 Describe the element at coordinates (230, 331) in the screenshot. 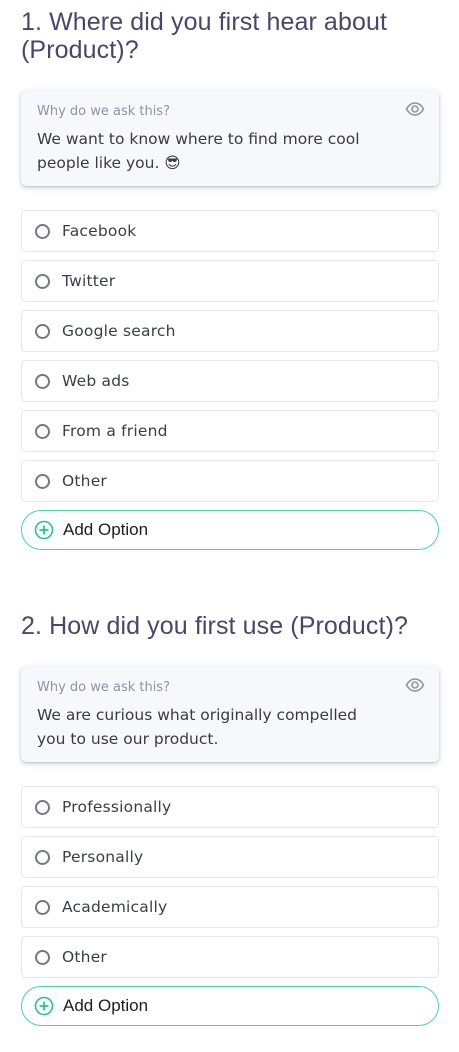

I see `option-google-search: Google search` at that location.